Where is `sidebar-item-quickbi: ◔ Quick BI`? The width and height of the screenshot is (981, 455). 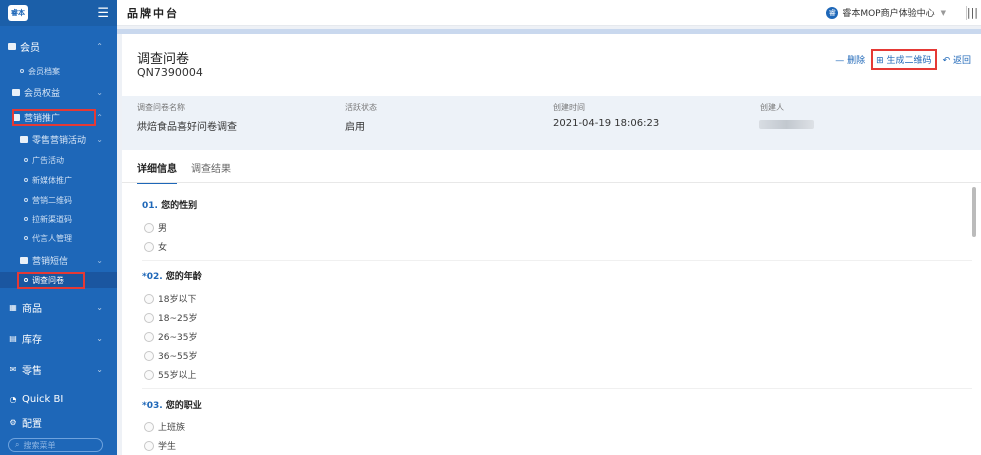 sidebar-item-quickbi: ◔ Quick BI is located at coordinates (58, 399).